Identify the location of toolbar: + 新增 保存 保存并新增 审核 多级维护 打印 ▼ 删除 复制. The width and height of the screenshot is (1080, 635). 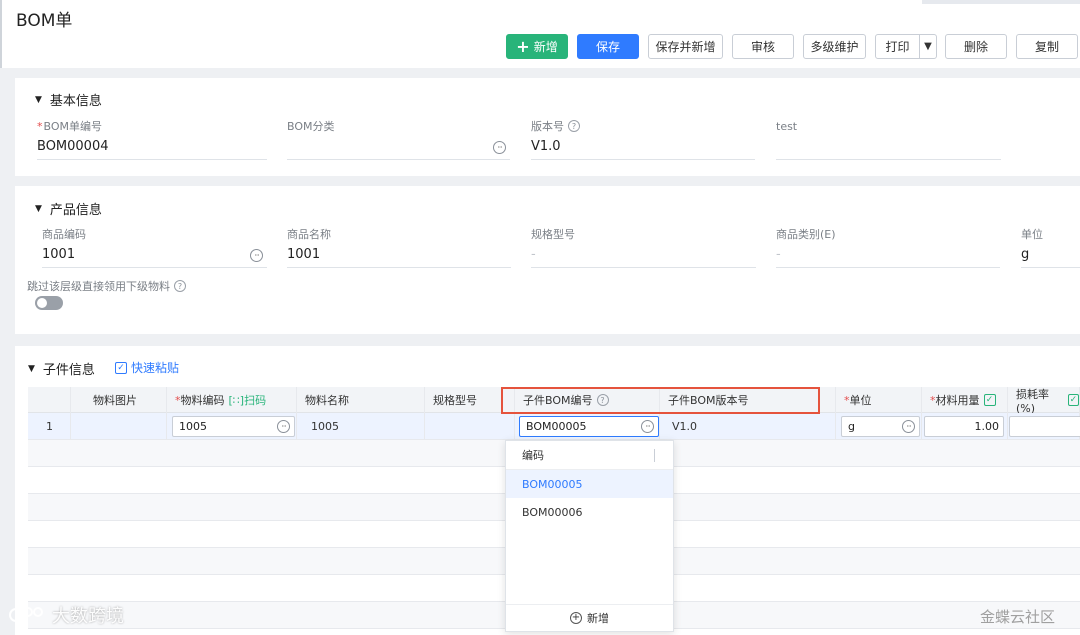
(541, 47).